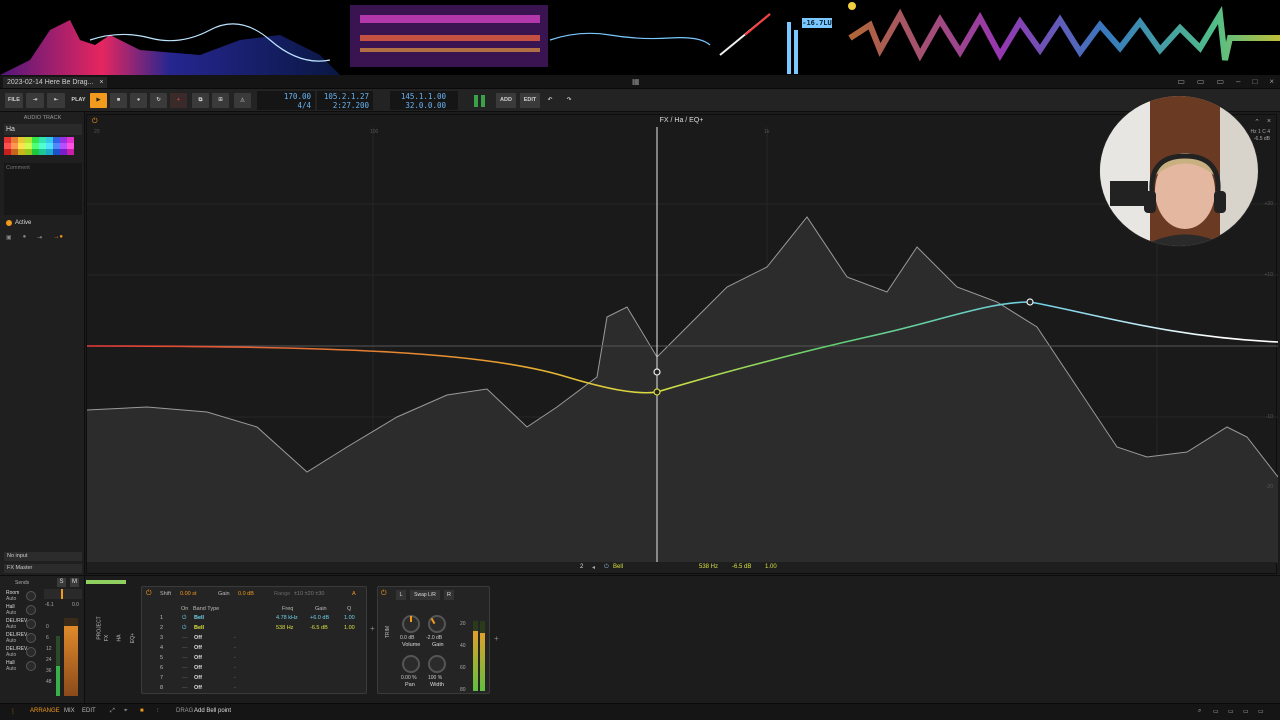  What do you see at coordinates (411, 624) in the screenshot?
I see `volume-knob` at bounding box center [411, 624].